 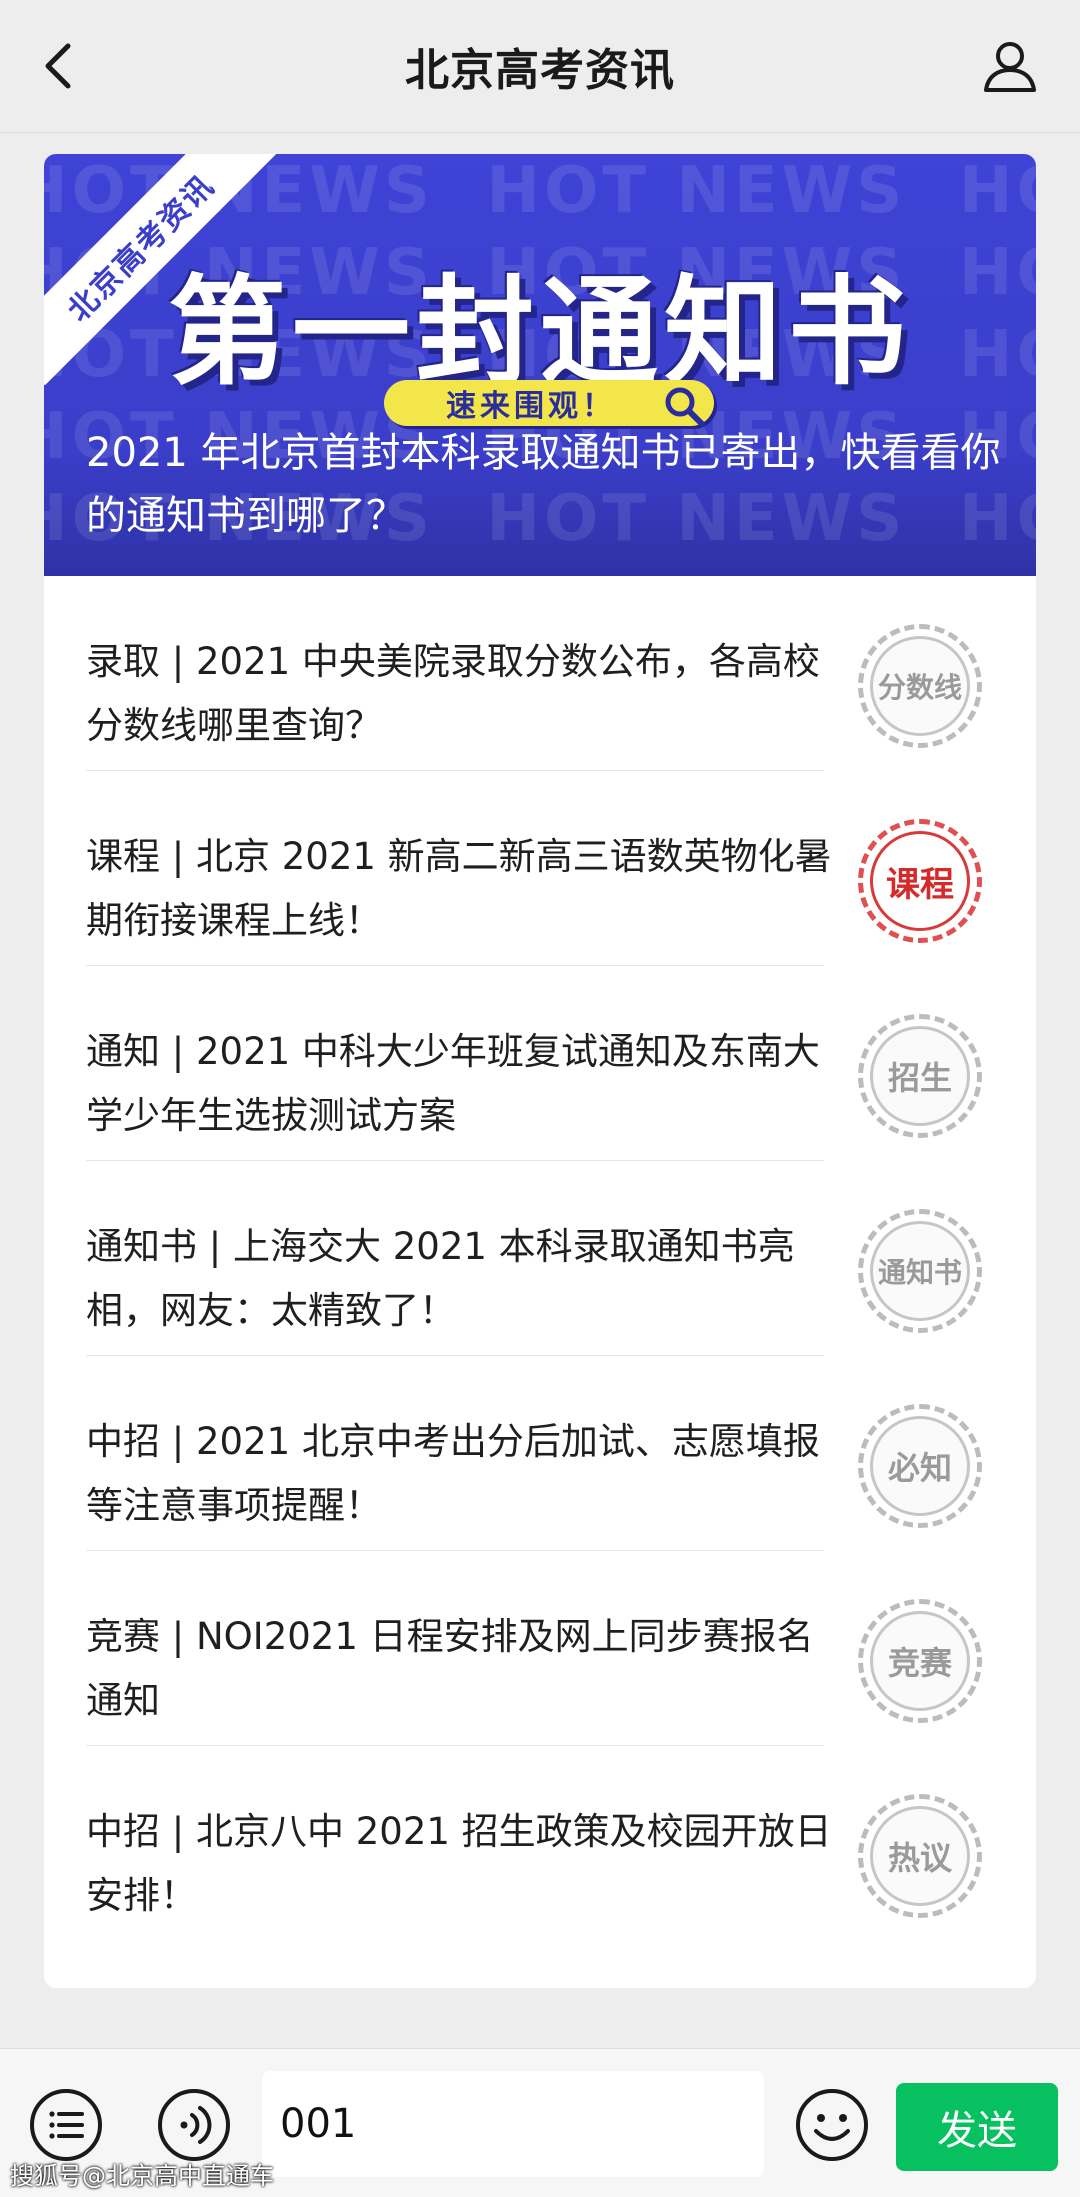 What do you see at coordinates (920, 1076) in the screenshot?
I see `news-item-badge: 招生` at bounding box center [920, 1076].